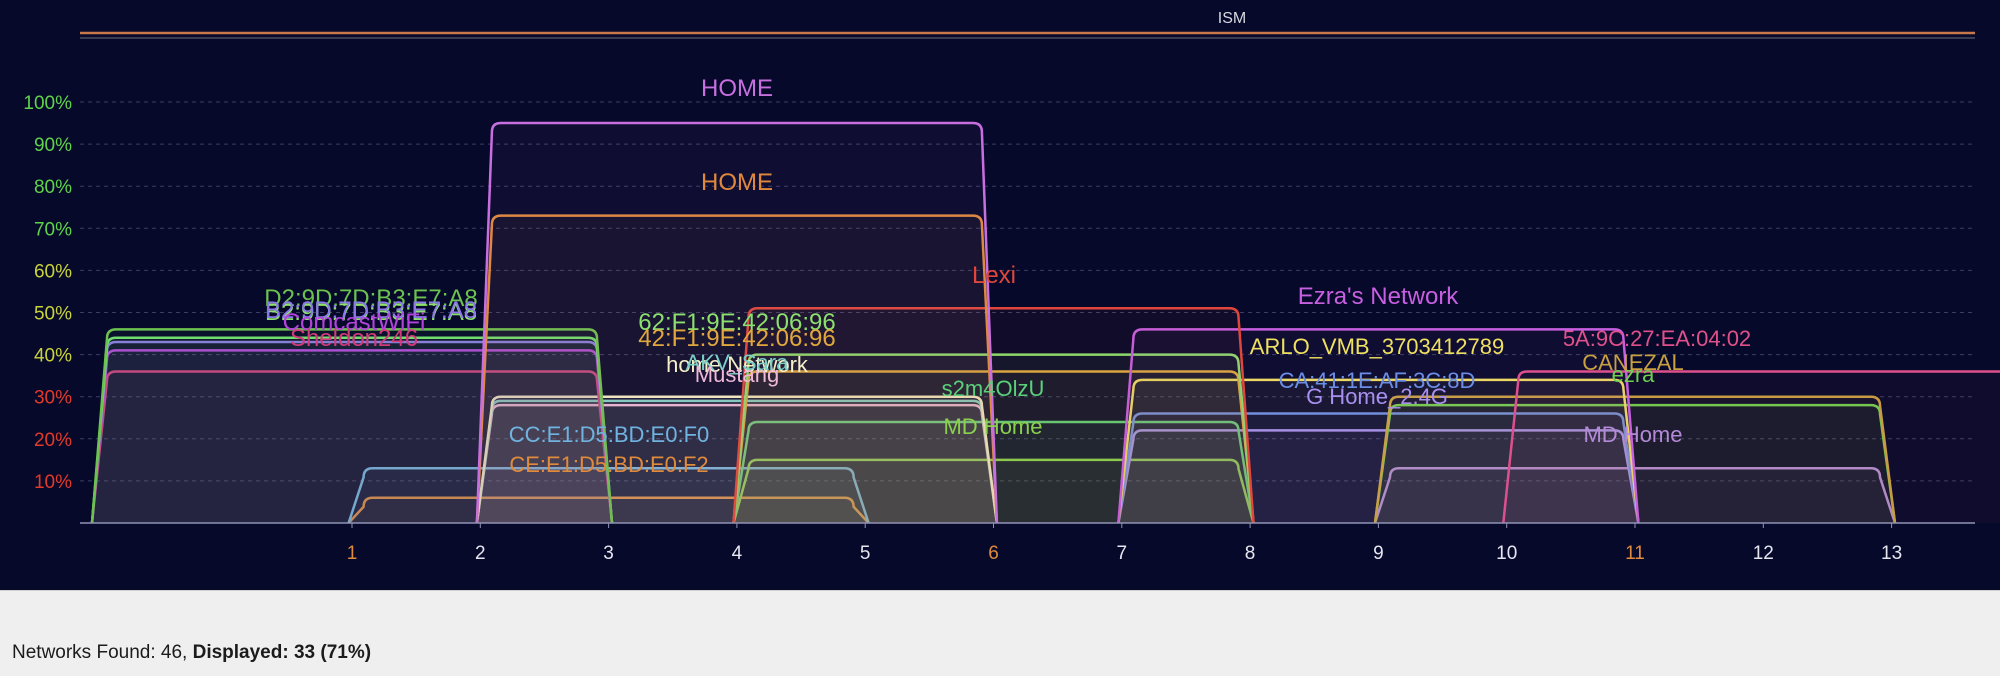  I want to click on networks-found-text: Networks Found: 46,, so click(102, 652).